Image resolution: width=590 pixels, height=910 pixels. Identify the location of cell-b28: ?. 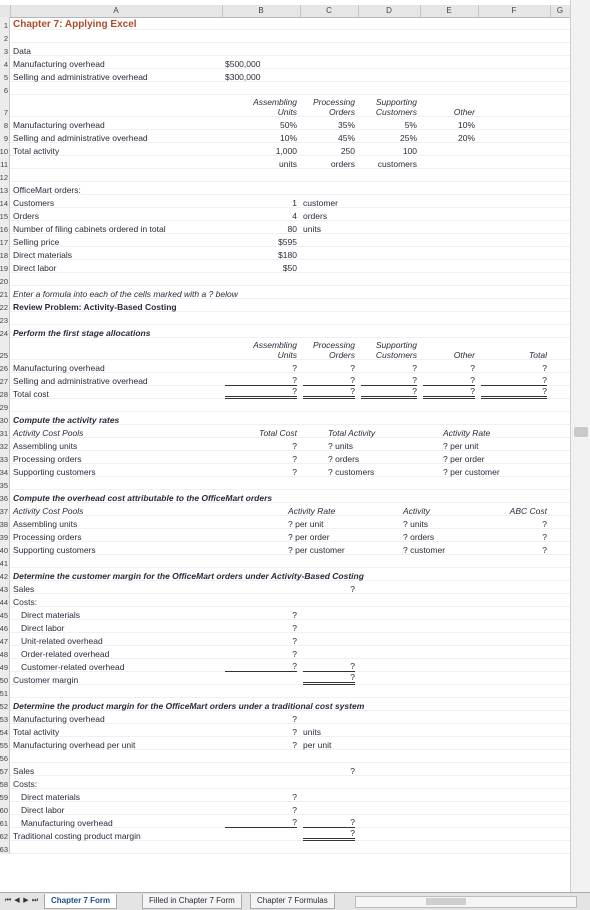
(261, 392).